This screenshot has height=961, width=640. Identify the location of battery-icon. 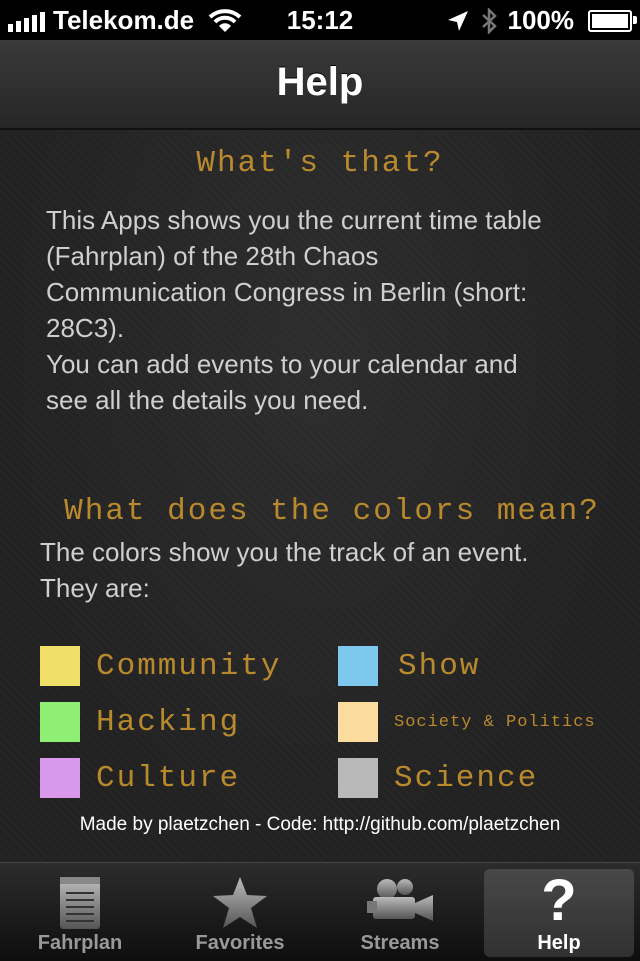
(612, 20).